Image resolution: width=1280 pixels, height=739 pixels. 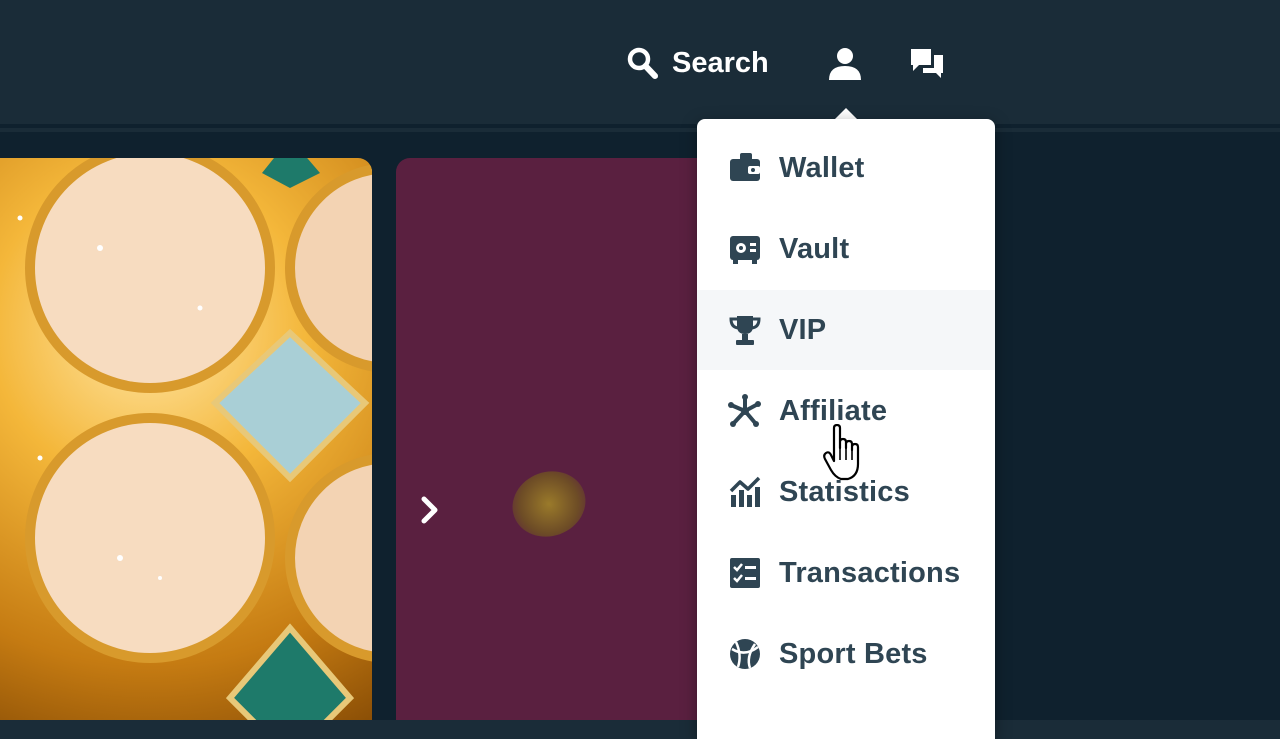 What do you see at coordinates (745, 330) in the screenshot?
I see `trophy-icon` at bounding box center [745, 330].